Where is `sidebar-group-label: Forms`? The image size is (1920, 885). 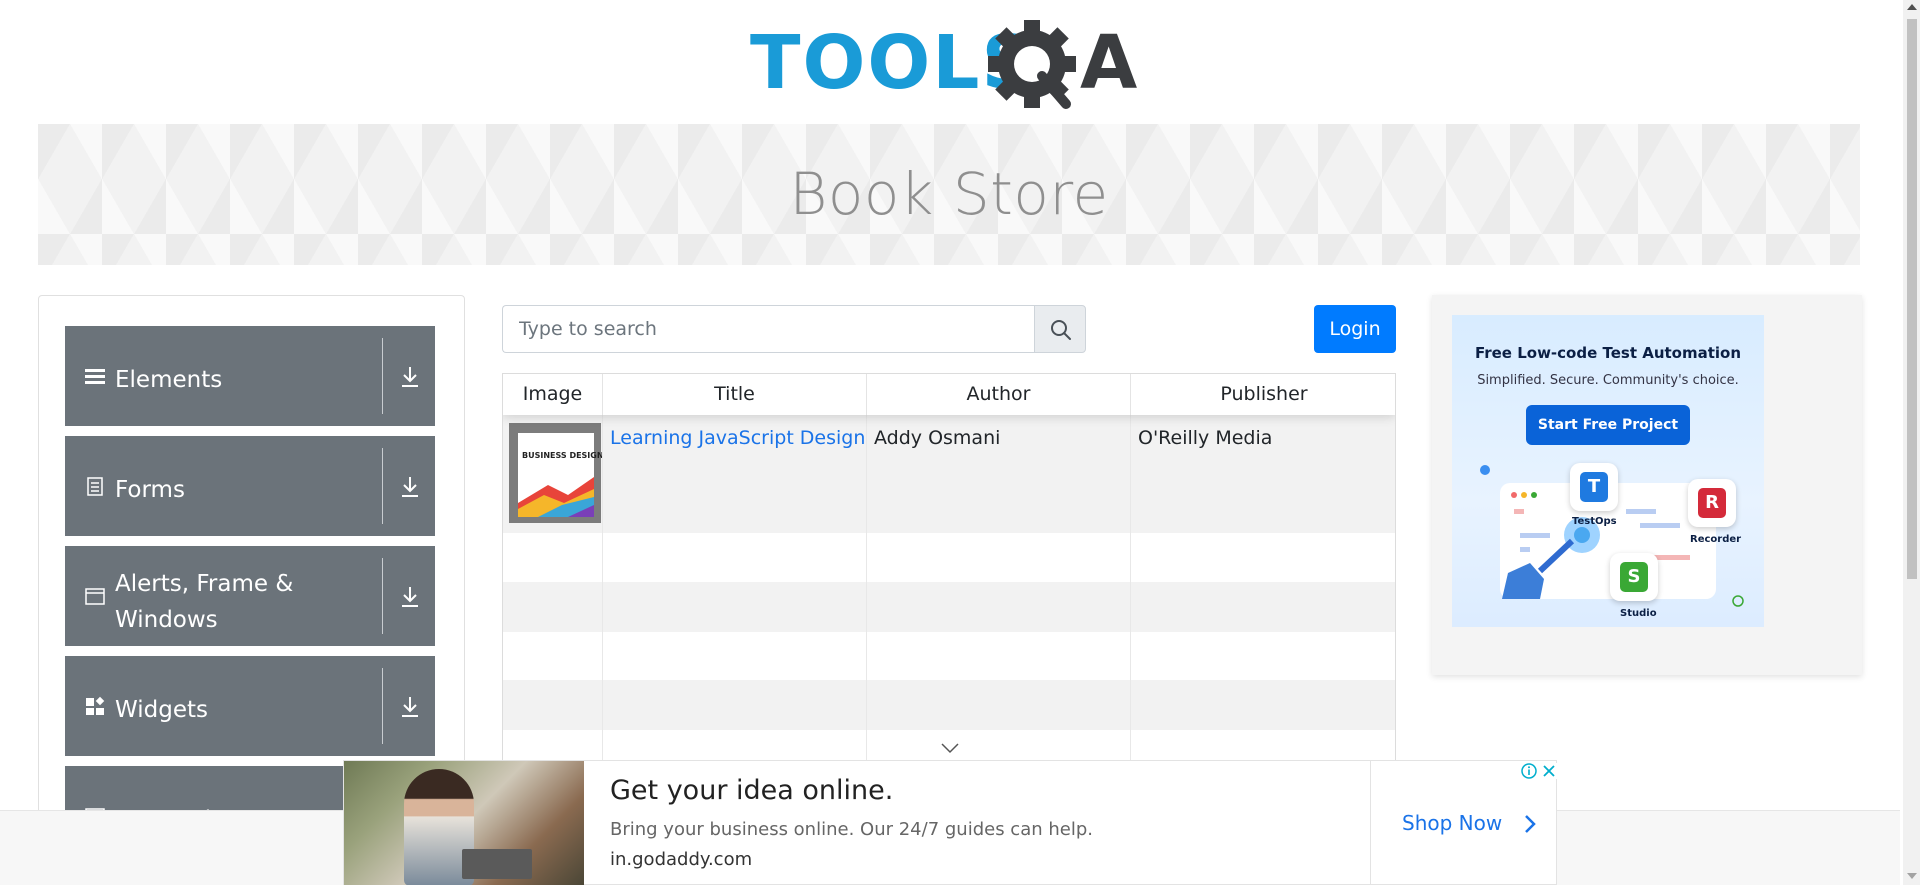 sidebar-group-label: Forms is located at coordinates (150, 490).